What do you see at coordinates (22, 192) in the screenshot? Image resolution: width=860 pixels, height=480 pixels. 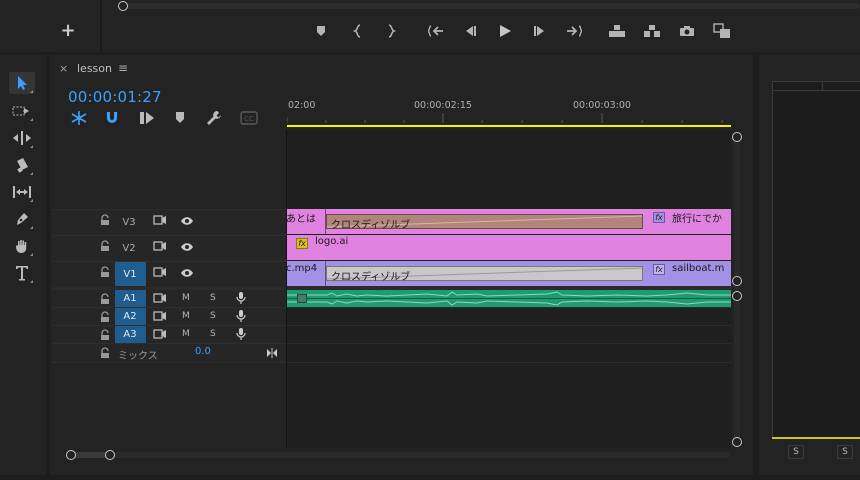 I see `slip-icon` at bounding box center [22, 192].